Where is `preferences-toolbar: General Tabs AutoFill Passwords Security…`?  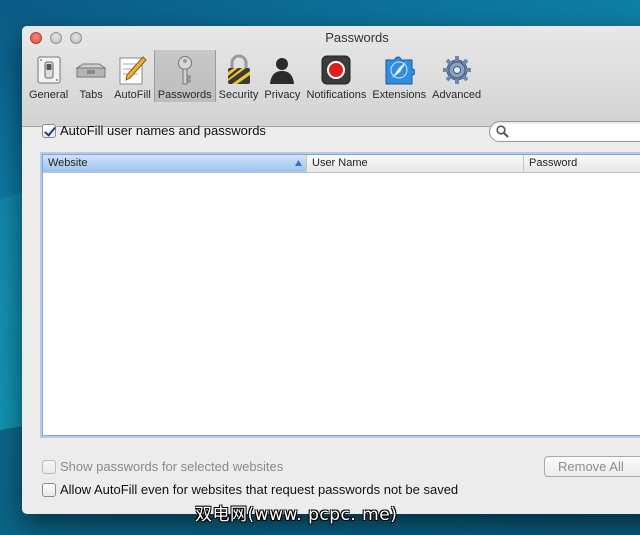 preferences-toolbar: General Tabs AutoFill Passwords Security… is located at coordinates (255, 76).